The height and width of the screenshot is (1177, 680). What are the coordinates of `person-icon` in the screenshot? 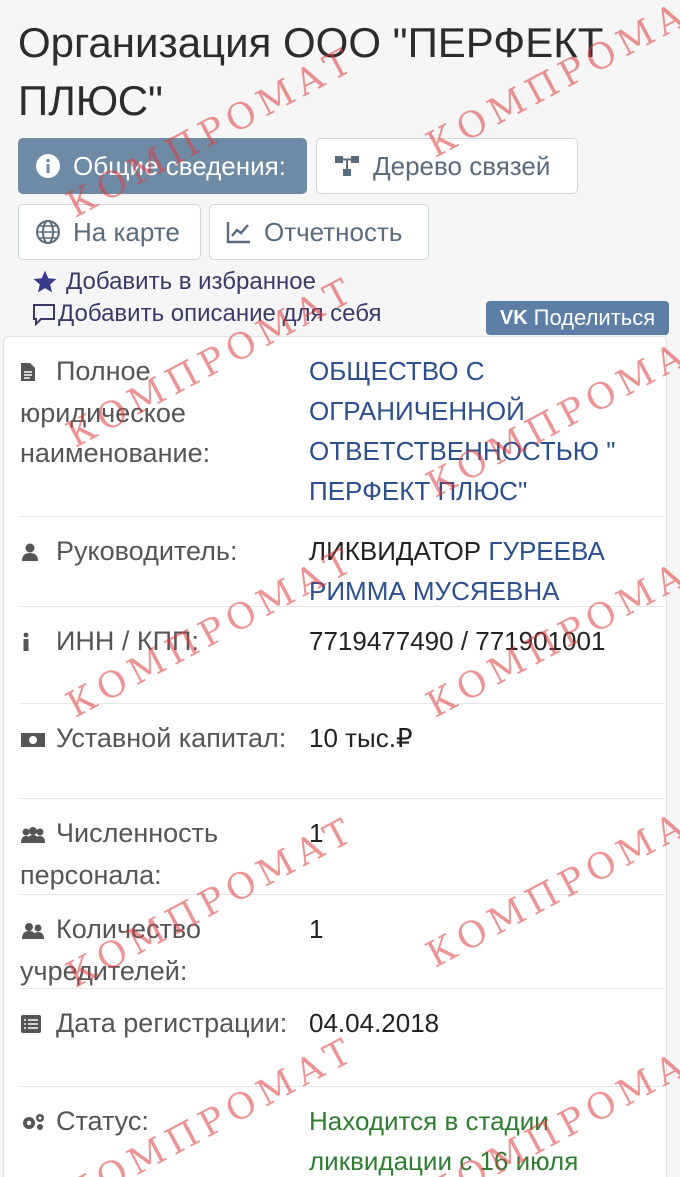 It's located at (33, 553).